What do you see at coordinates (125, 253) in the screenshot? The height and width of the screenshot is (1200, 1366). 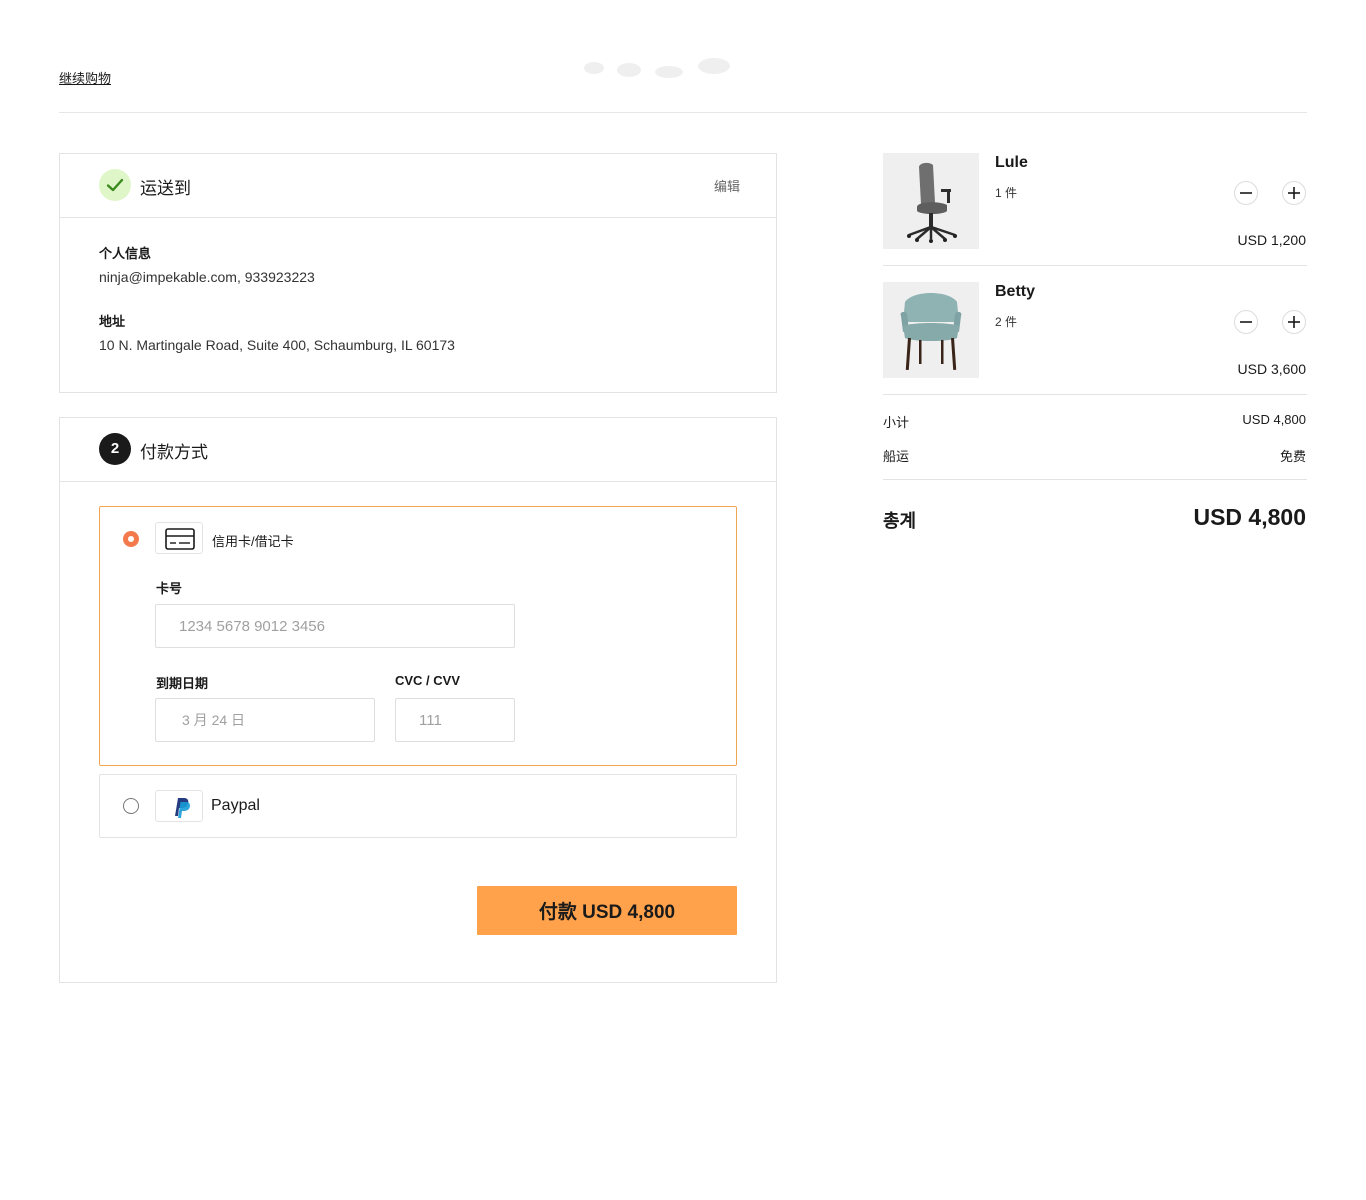 I see `personal-info-label: 个人信息` at bounding box center [125, 253].